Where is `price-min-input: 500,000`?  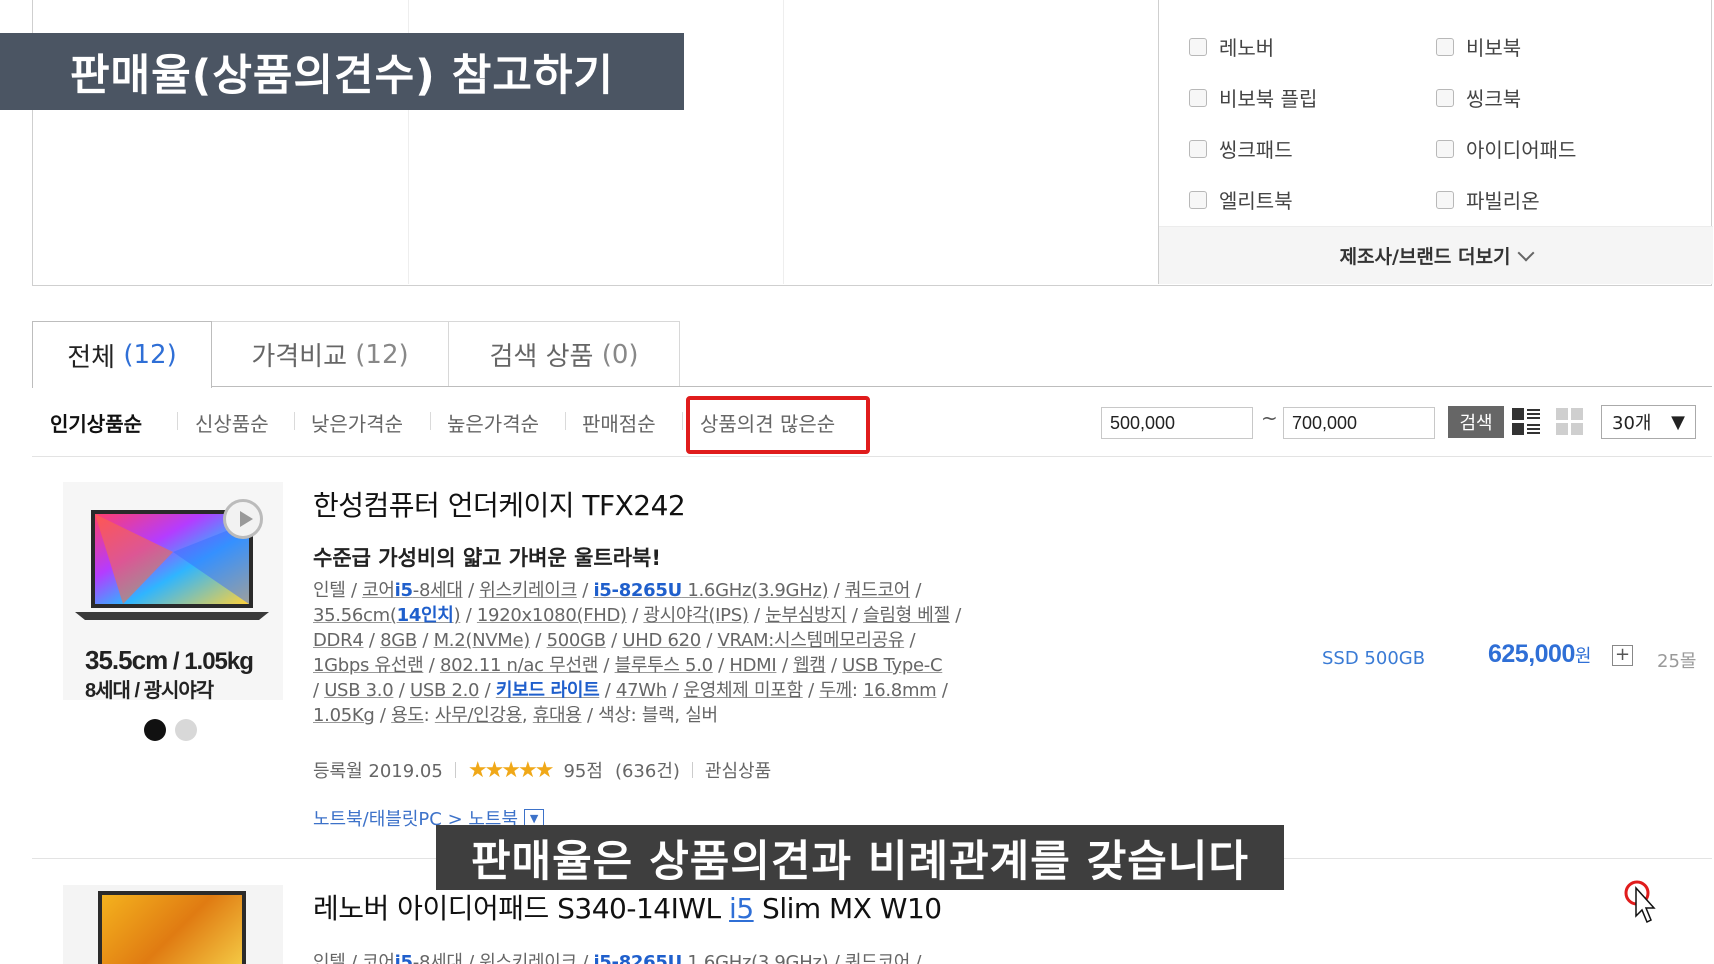 price-min-input: 500,000 is located at coordinates (1177, 423).